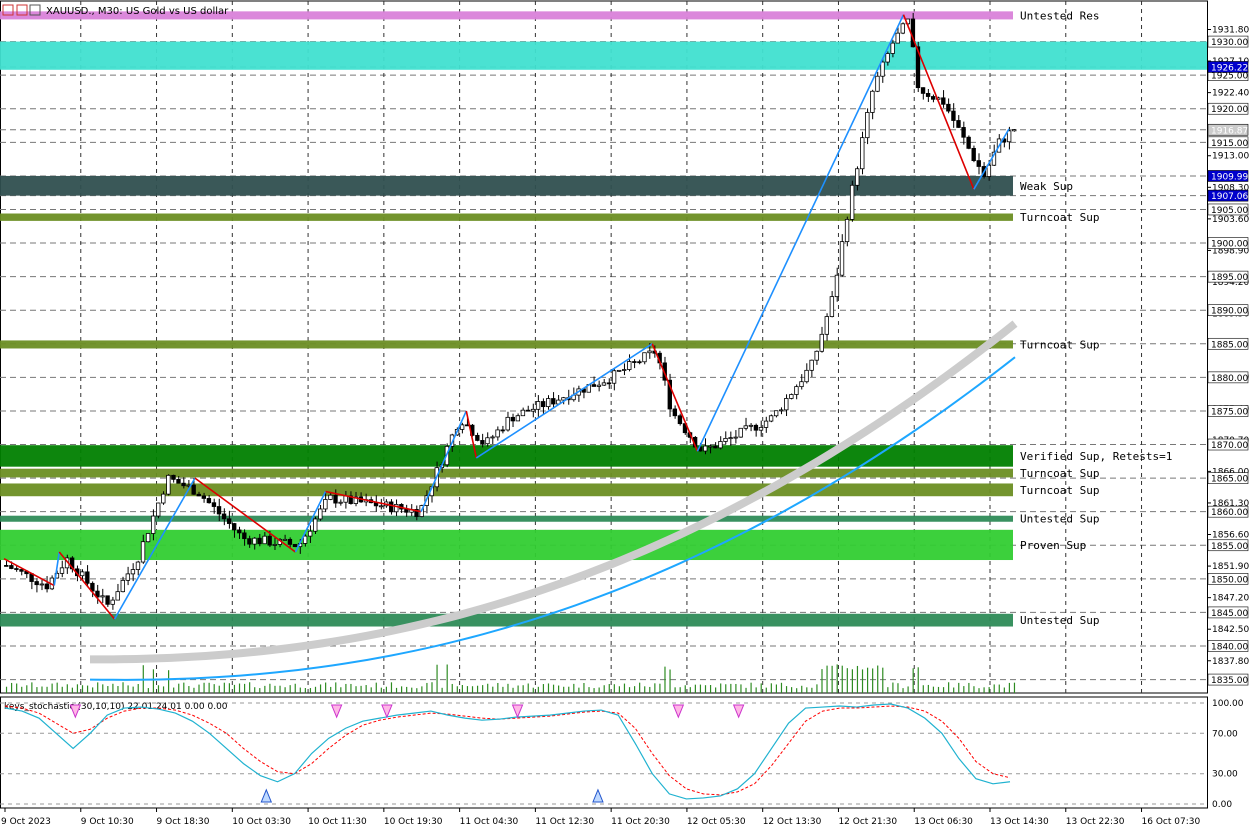  Describe the element at coordinates (1229, 197) in the screenshot. I see `price-box-label: 1907.06` at that location.